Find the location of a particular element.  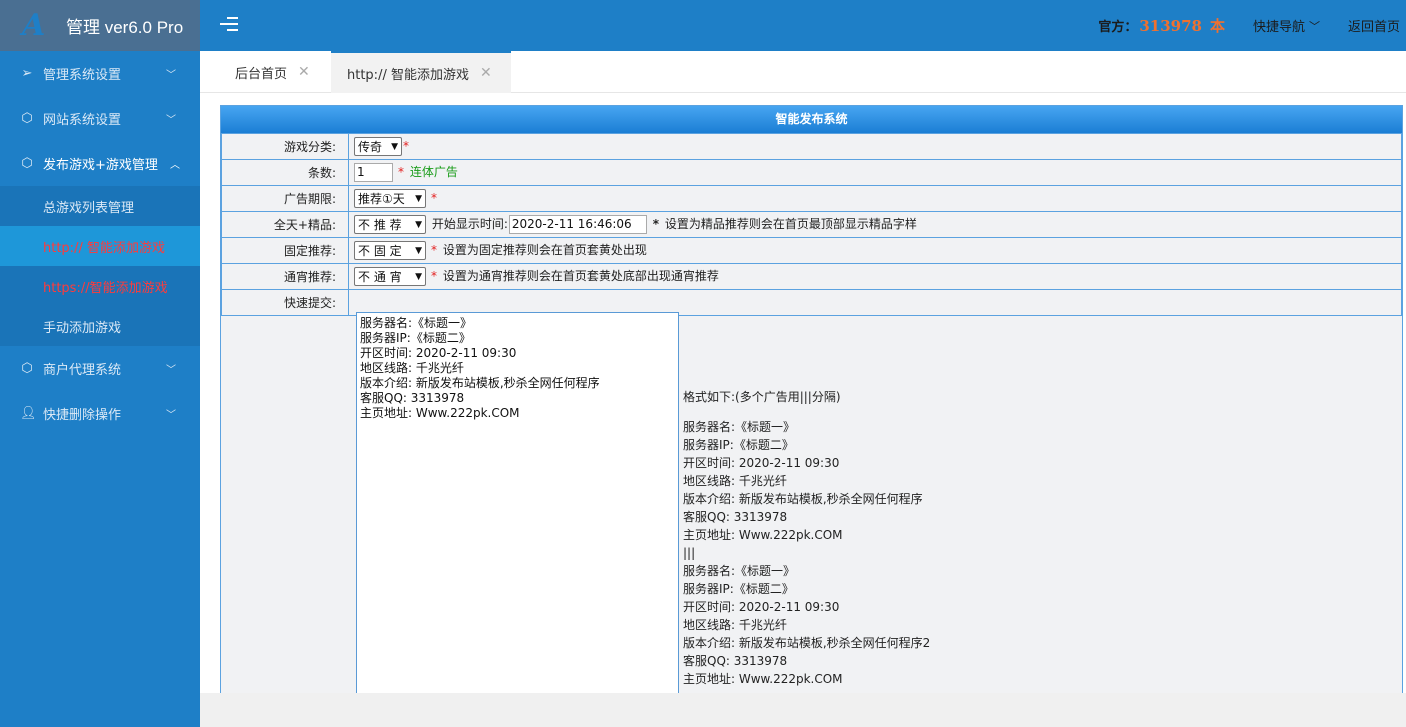

category-label: 游戏分类: is located at coordinates (285, 146).